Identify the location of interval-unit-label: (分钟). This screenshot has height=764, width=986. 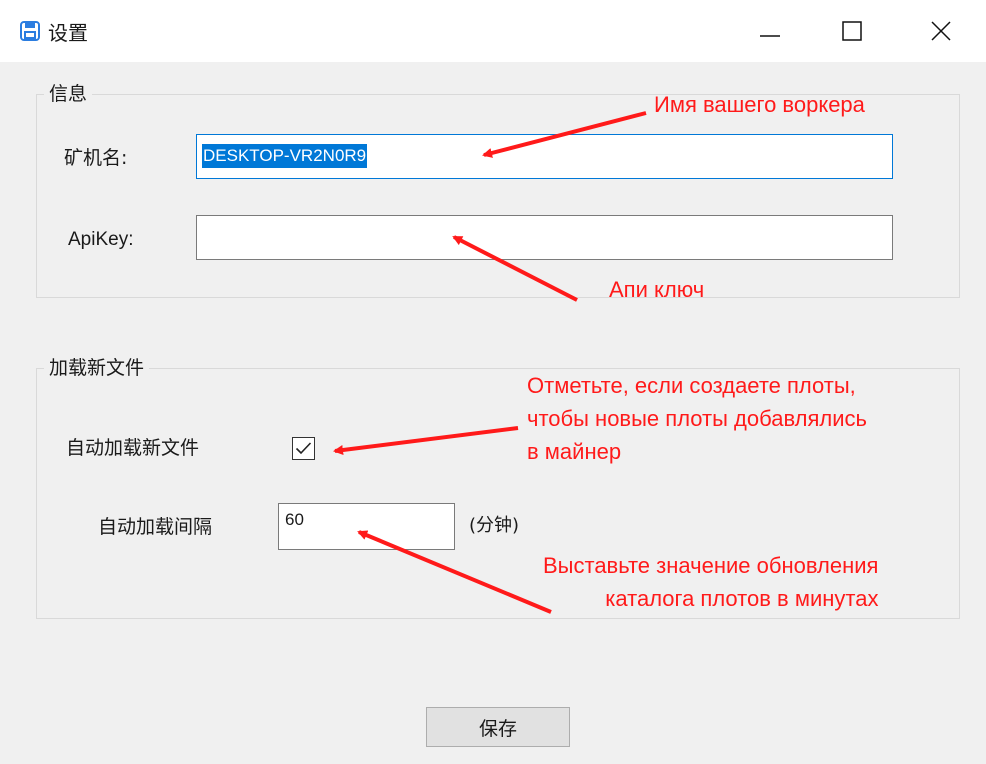
(494, 525).